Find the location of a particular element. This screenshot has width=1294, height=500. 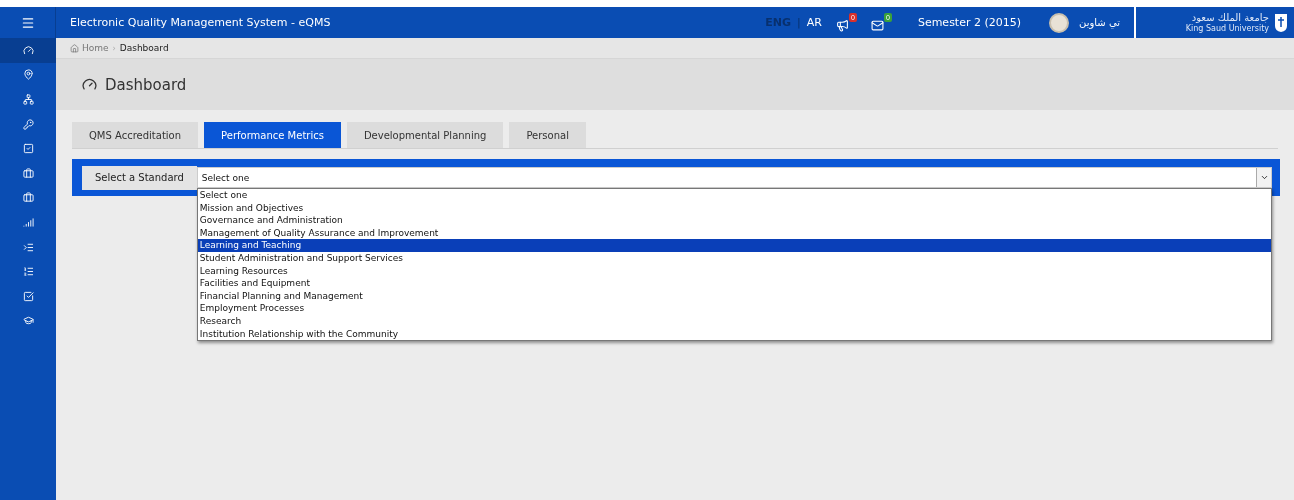

user-name: تي شاوين is located at coordinates (1099, 22).